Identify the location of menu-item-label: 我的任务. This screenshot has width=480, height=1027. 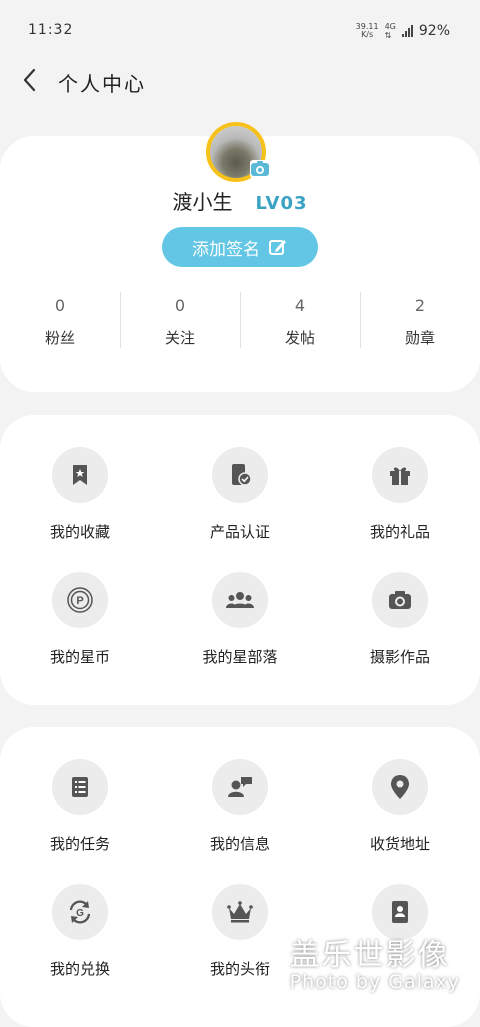
(79, 844).